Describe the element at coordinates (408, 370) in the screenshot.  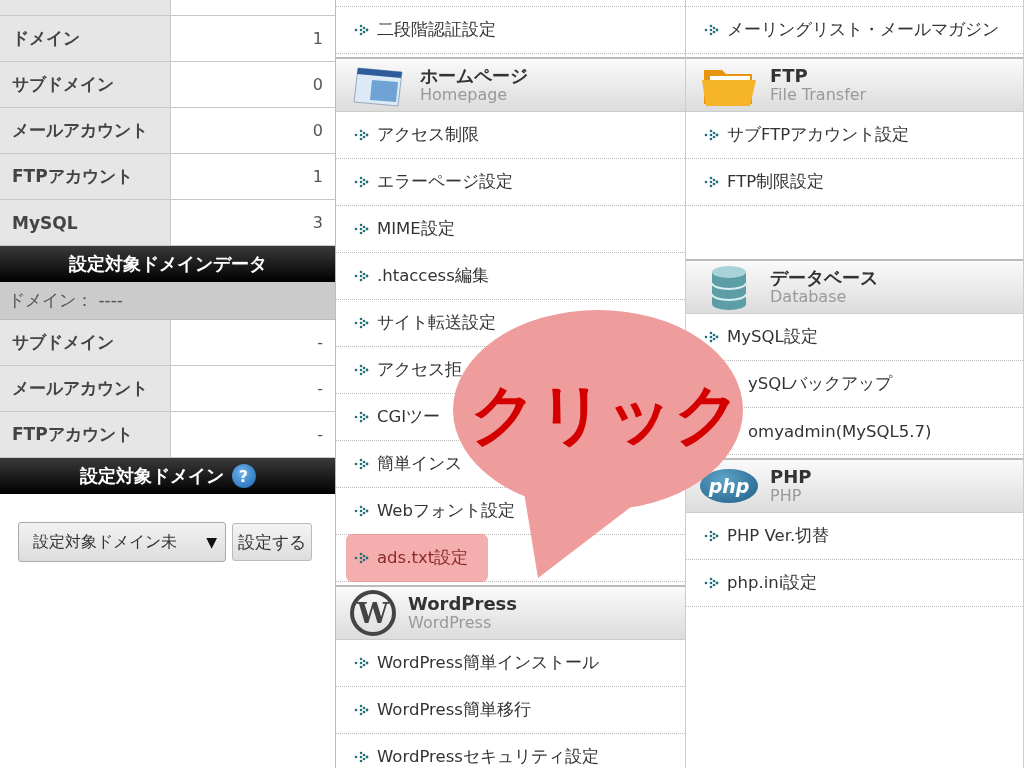
I see `menu-link: アクセス拒` at that location.